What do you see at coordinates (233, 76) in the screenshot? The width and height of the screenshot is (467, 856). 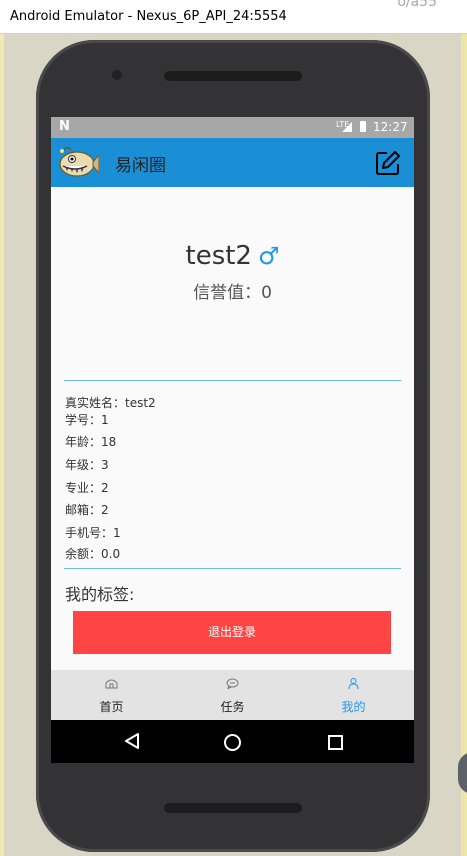 I see `top-speaker` at bounding box center [233, 76].